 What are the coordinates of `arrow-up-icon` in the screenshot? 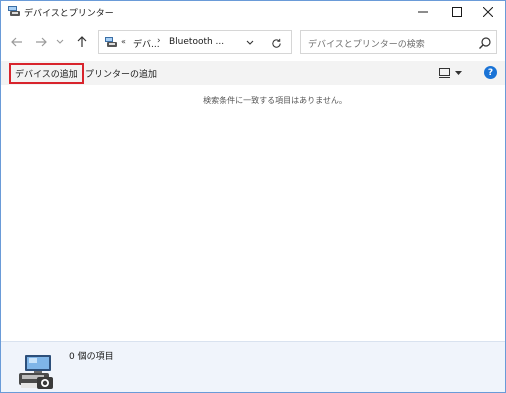 It's located at (82, 41).